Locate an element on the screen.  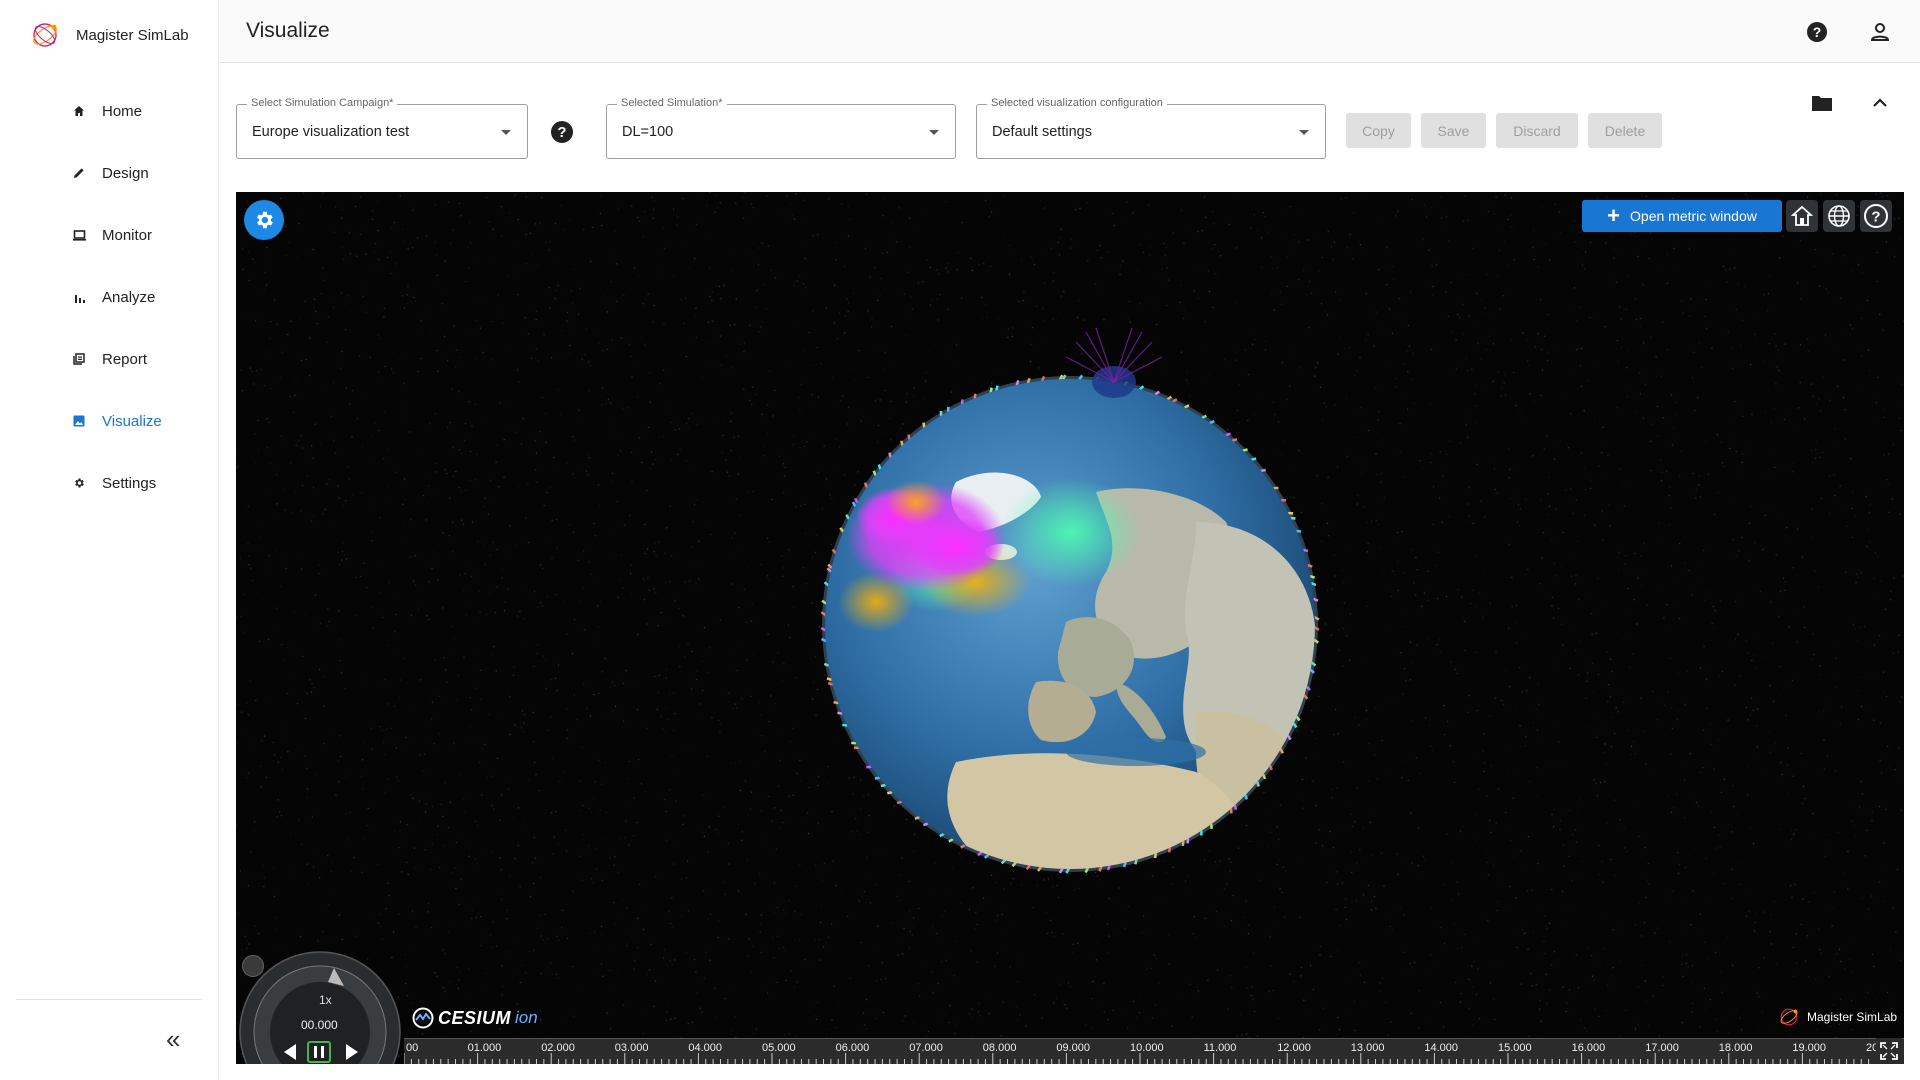
image-icon is located at coordinates (79, 421).